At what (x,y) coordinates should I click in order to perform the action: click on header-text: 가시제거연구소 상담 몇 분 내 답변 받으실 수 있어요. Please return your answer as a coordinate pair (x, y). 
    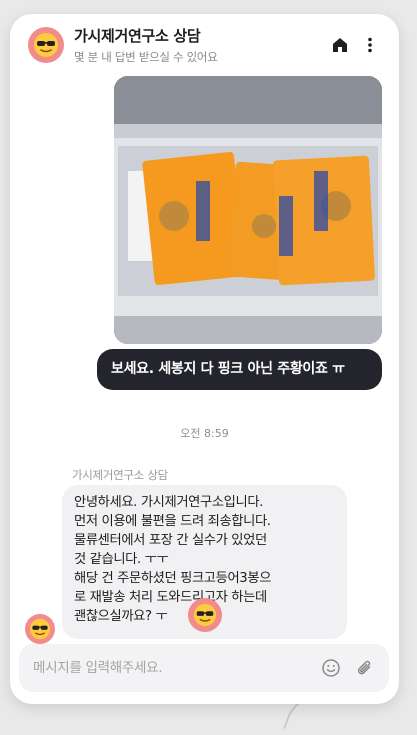
    Looking at the image, I should click on (199, 45).